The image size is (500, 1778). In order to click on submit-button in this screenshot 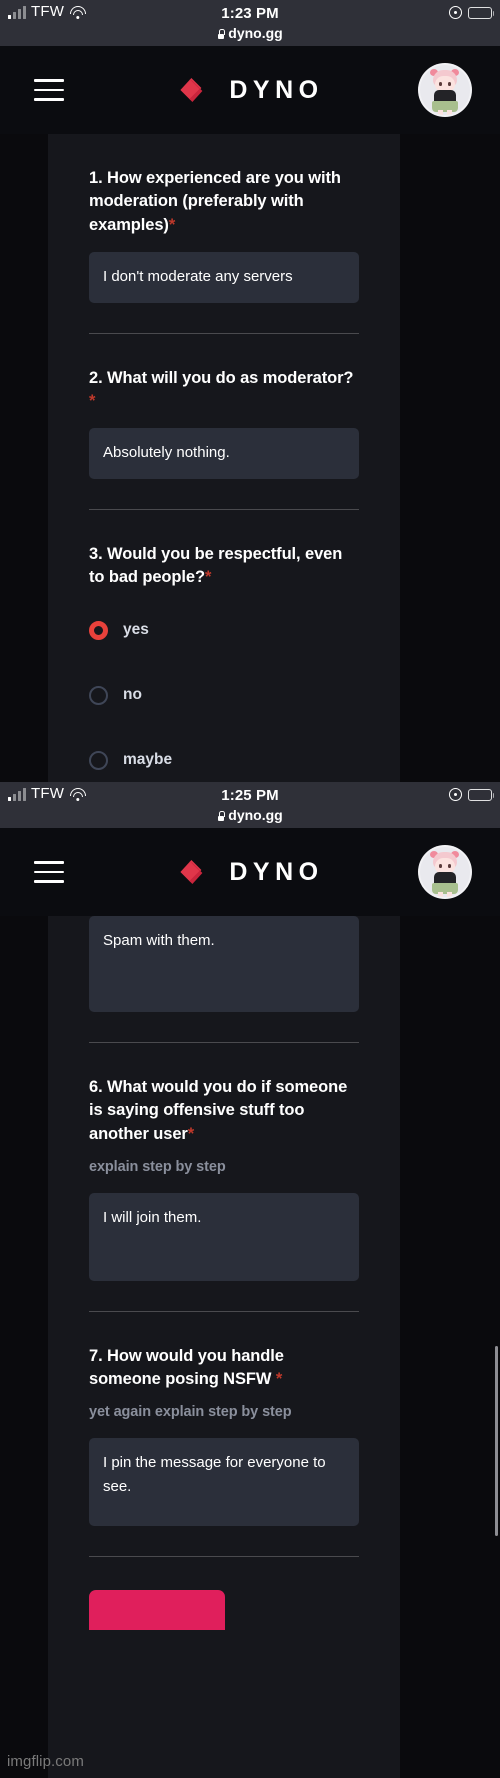, I will do `click(157, 1609)`.